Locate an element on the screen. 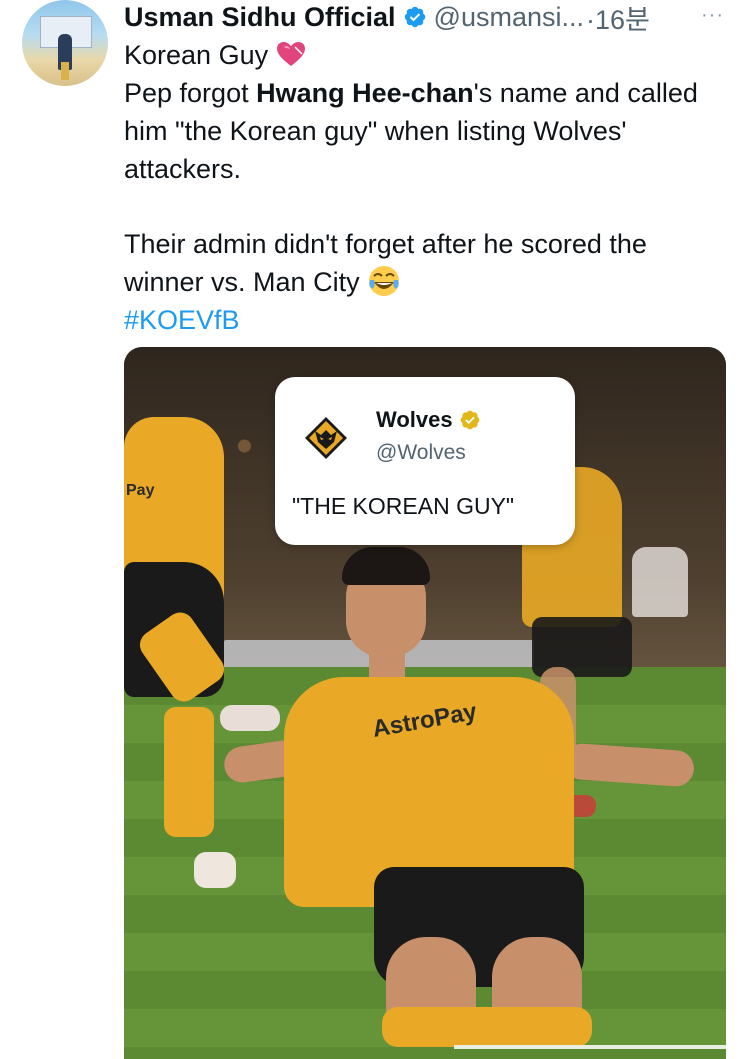  gold-verified-icon is located at coordinates (470, 420).